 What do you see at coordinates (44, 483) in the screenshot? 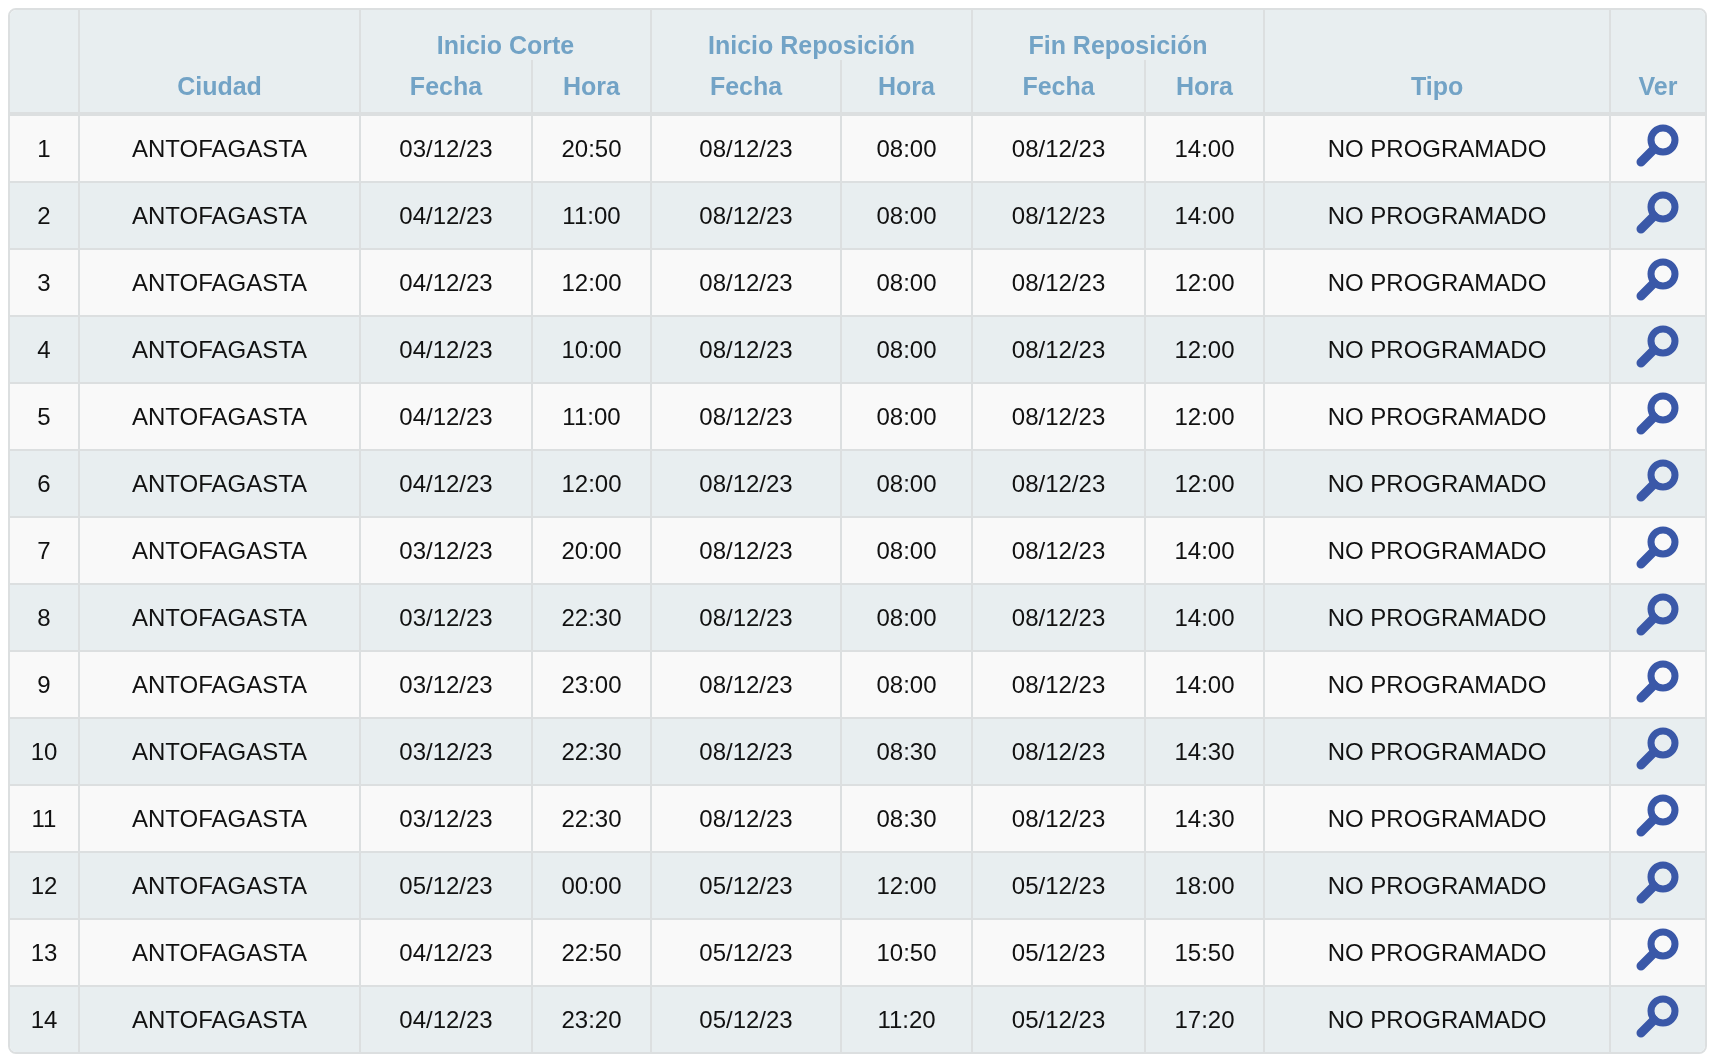
I see `row-number: 6` at bounding box center [44, 483].